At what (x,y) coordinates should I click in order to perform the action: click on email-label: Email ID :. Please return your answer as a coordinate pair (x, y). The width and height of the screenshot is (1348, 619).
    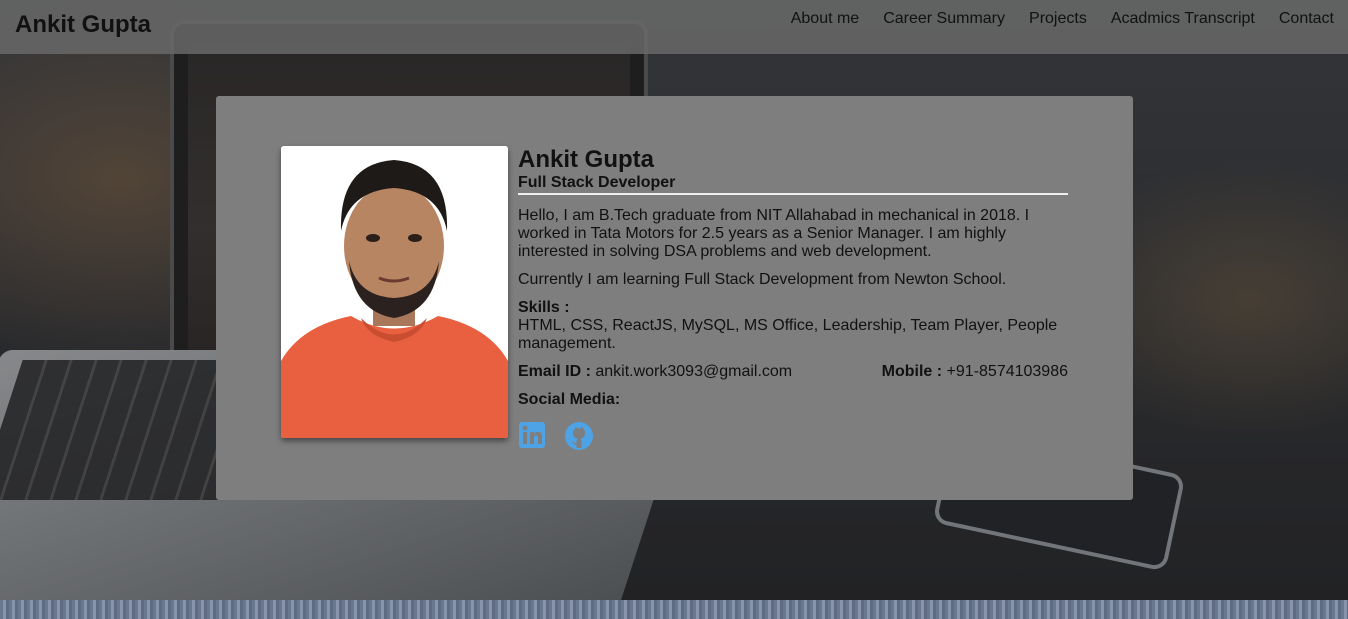
    Looking at the image, I should click on (554, 371).